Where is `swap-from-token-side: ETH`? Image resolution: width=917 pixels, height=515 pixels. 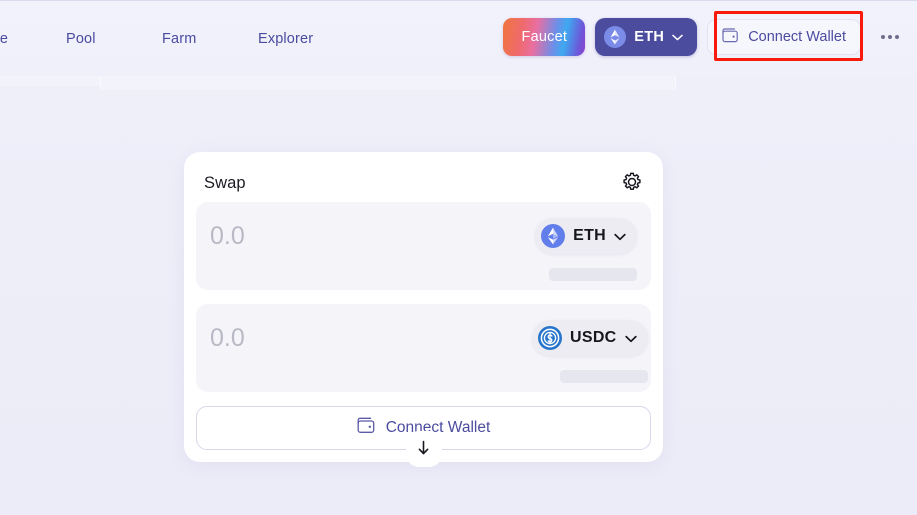
swap-from-token-side: ETH is located at coordinates (586, 249).